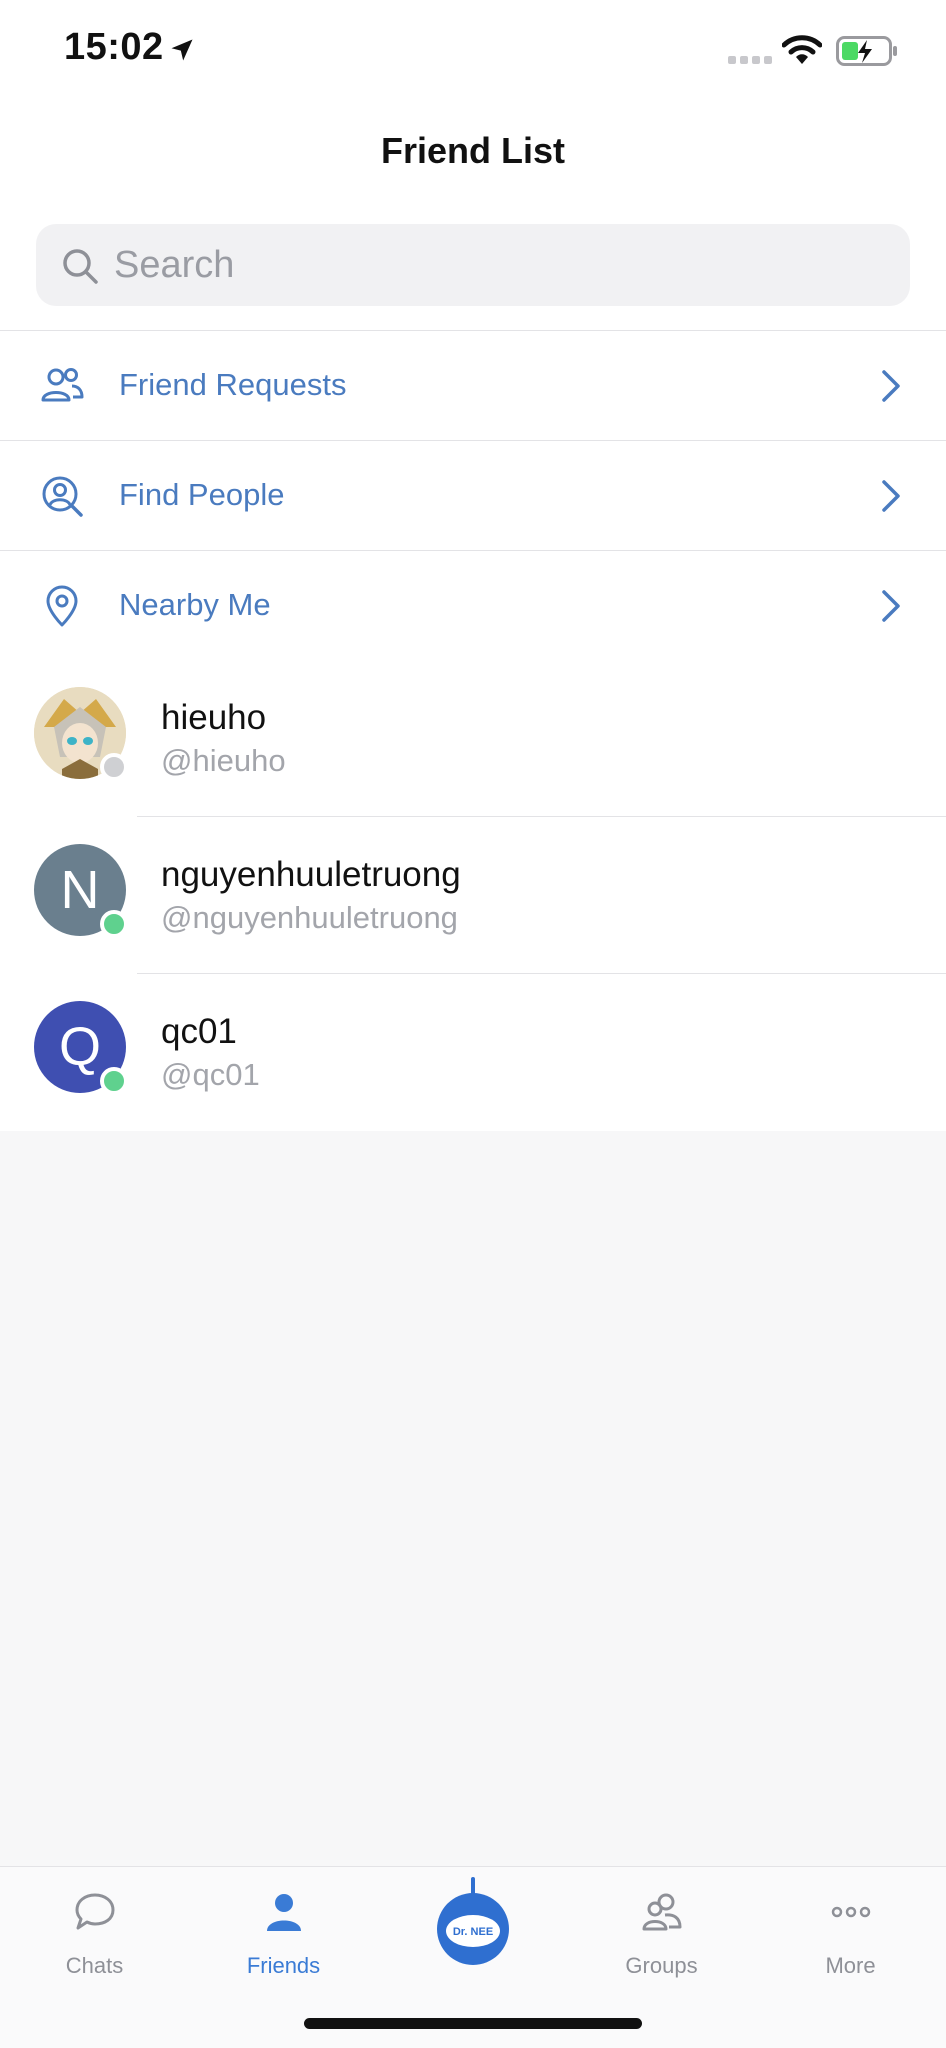  I want to click on status-time: 15:02, so click(114, 47).